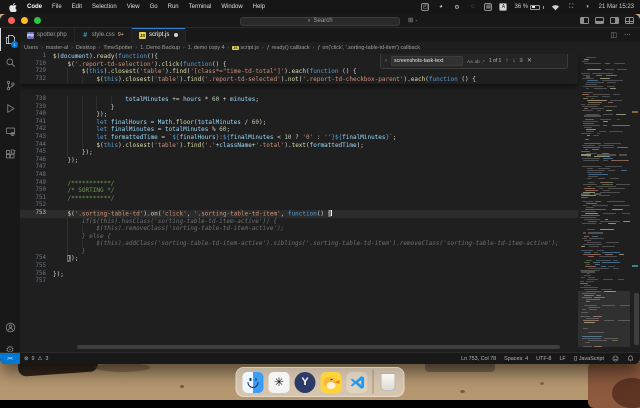  I want to click on control-center-icon: ⛶, so click(571, 7).